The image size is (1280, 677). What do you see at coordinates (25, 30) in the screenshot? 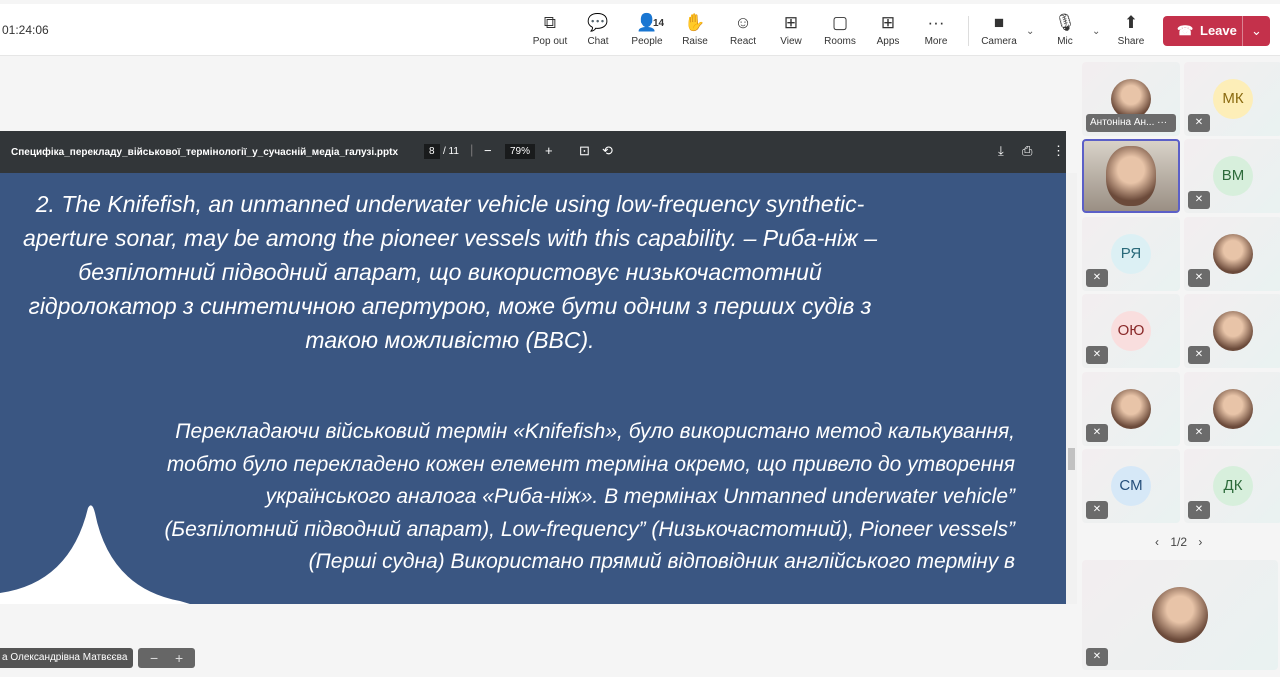
I see `meeting-timer: 01:24:06` at bounding box center [25, 30].